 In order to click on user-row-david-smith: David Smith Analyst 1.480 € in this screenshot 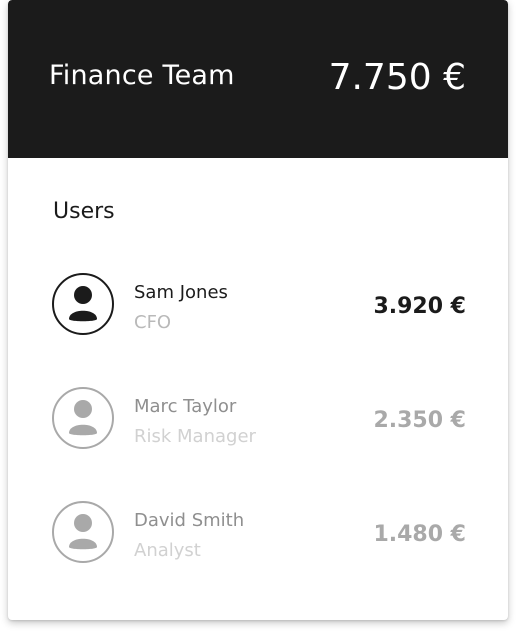, I will do `click(258, 533)`.